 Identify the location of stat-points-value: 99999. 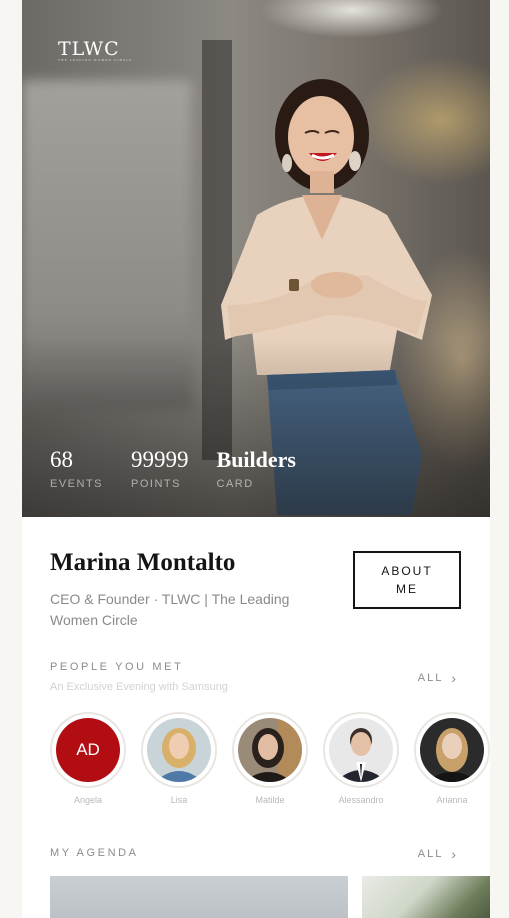
(160, 459).